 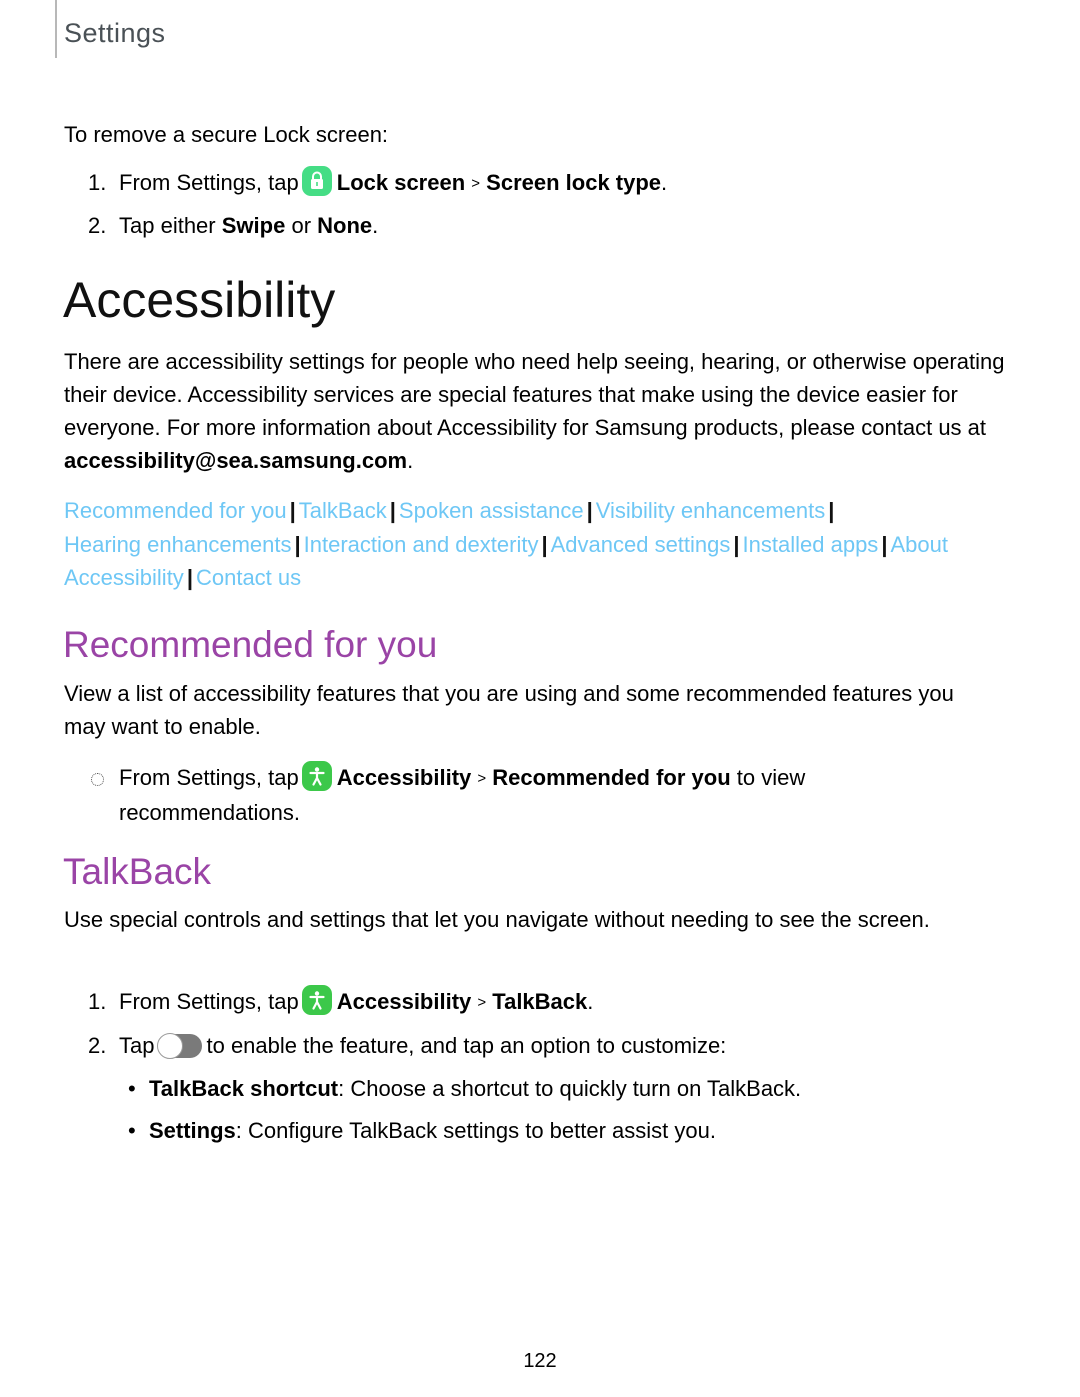 I want to click on option-label: TalkBack shortcut, so click(x=244, y=1088).